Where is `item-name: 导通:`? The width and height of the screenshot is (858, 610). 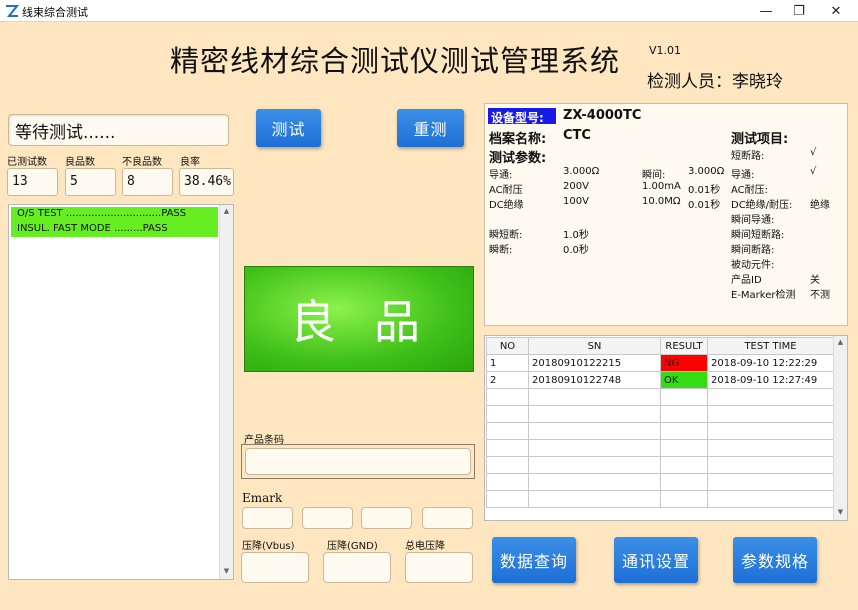 item-name: 导通: is located at coordinates (743, 175).